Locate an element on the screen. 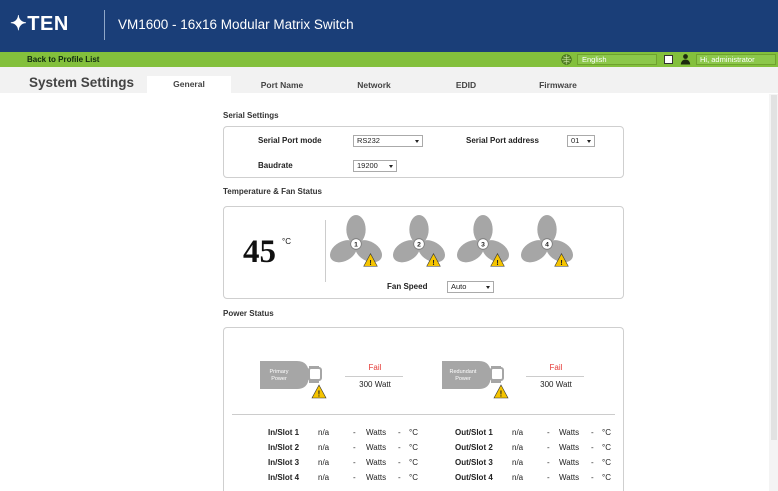  baudrate-select: 19200 is located at coordinates (375, 166).